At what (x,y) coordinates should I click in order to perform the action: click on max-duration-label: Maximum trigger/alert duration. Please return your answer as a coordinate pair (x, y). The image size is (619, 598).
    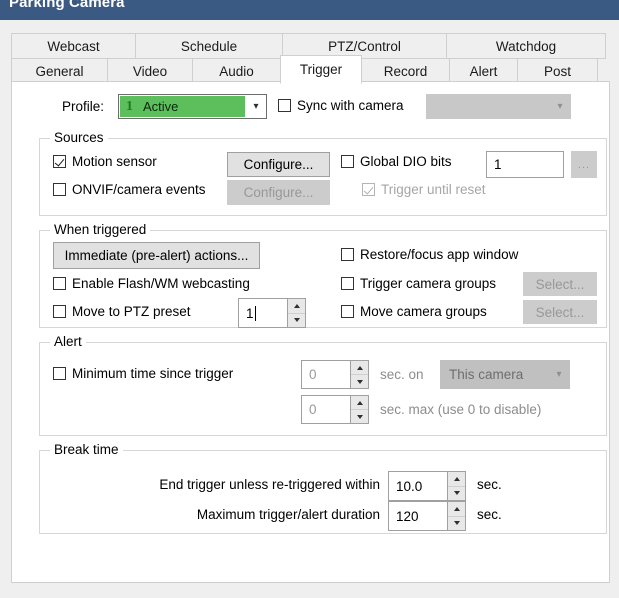
    Looking at the image, I should click on (288, 514).